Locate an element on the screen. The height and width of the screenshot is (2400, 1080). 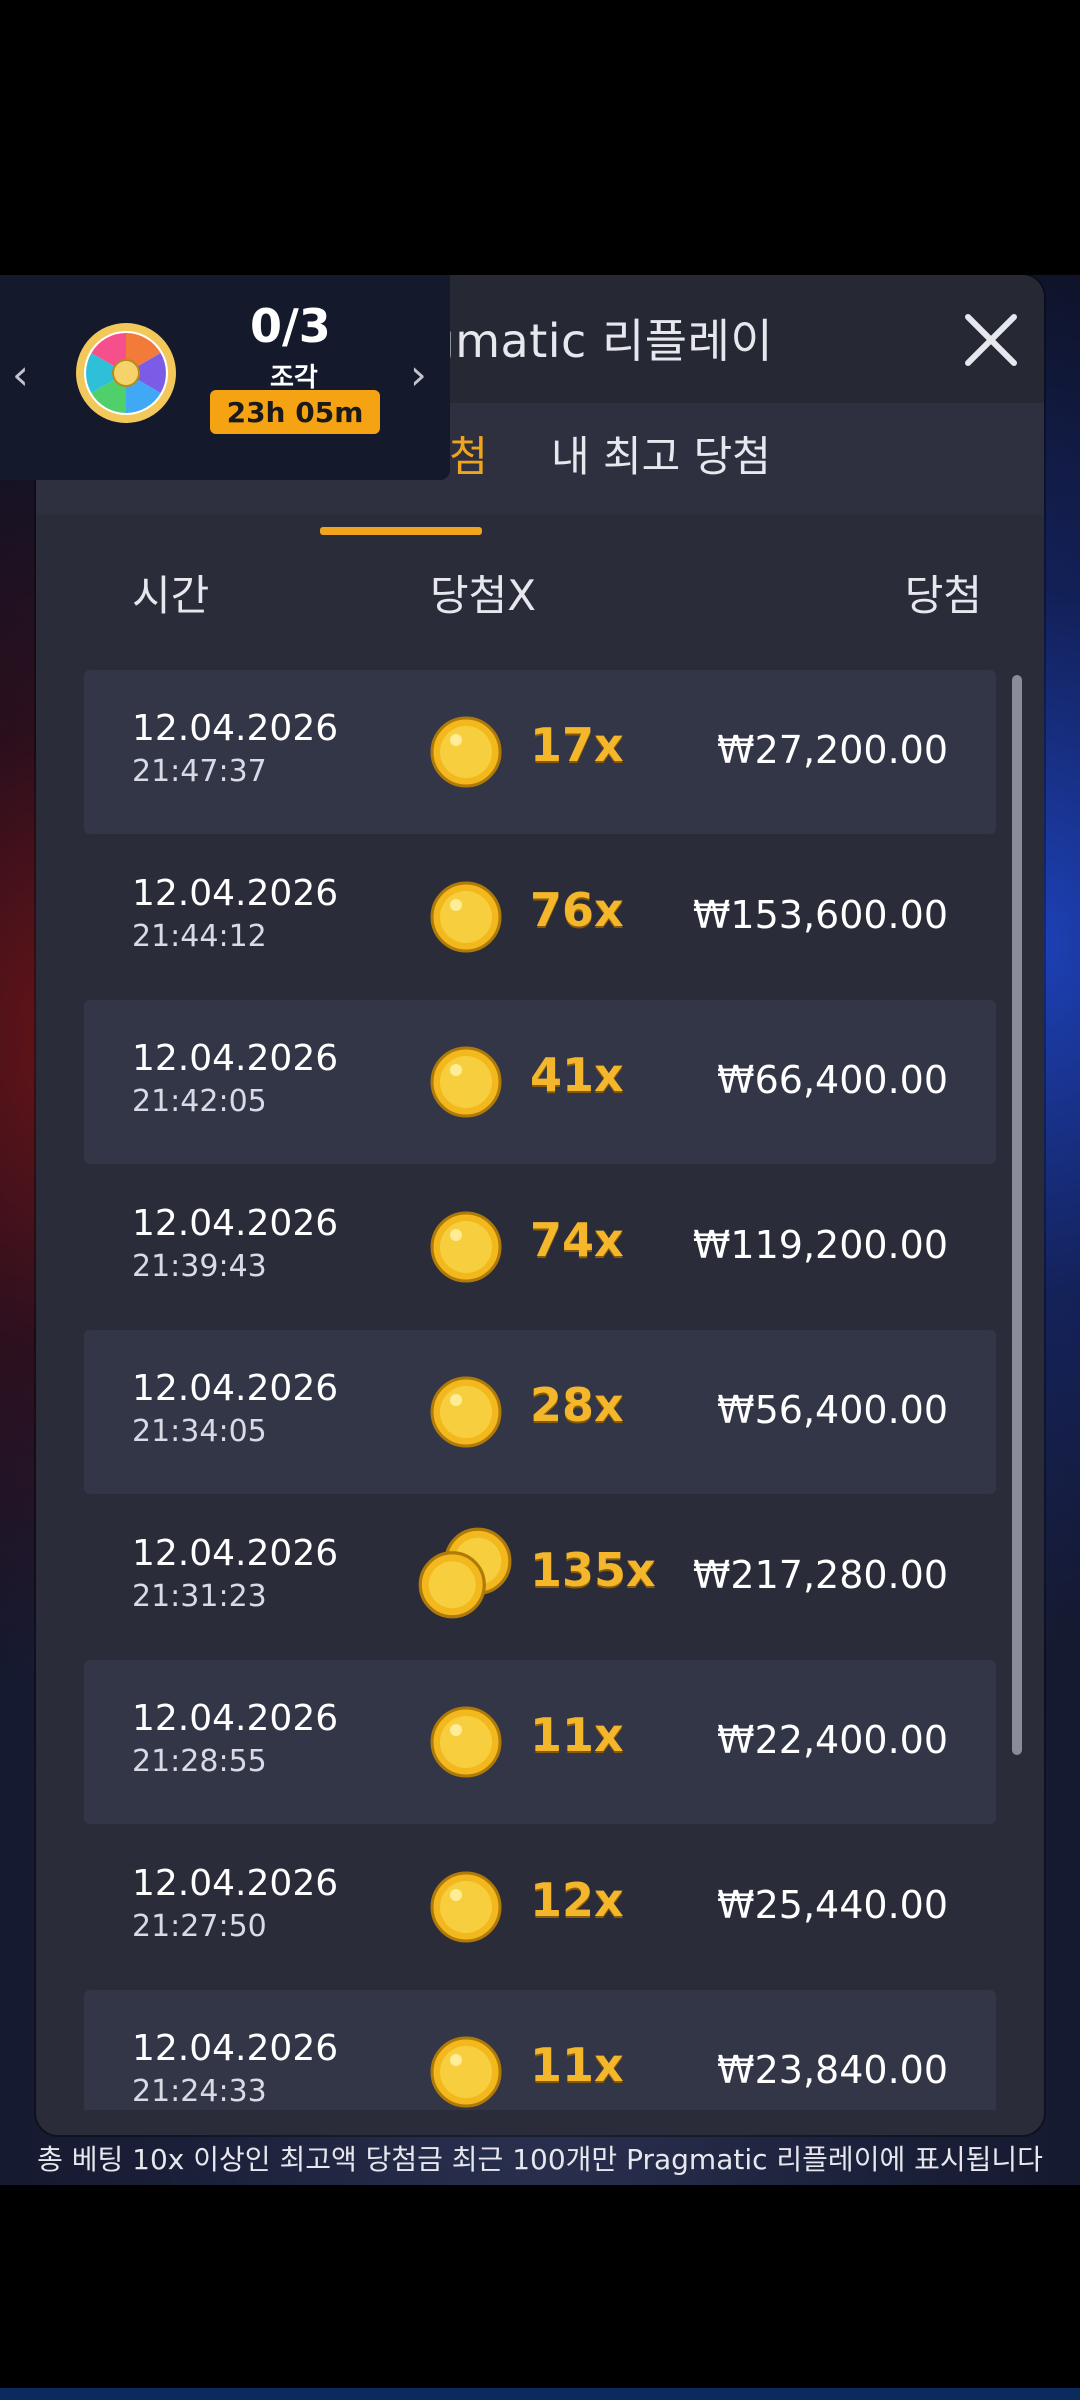
win-multiplier: 74x is located at coordinates (577, 1240).